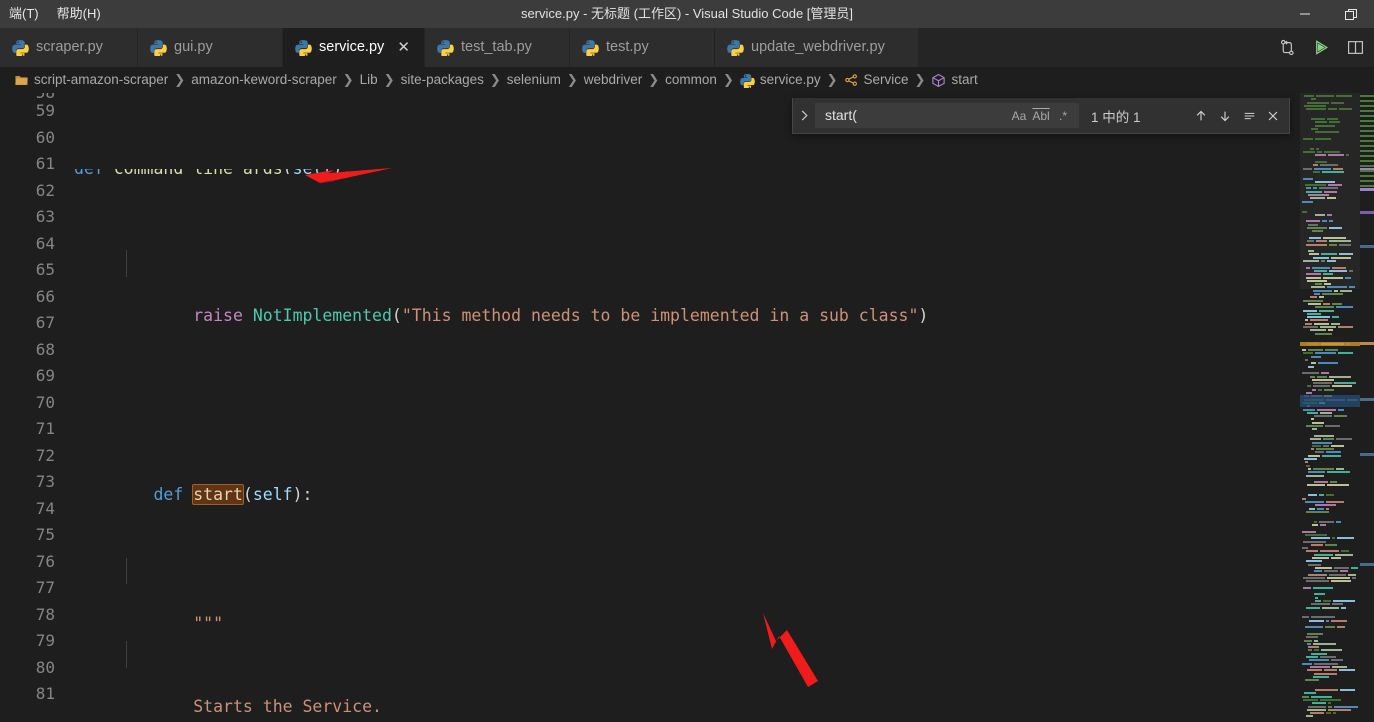 This screenshot has width=1374, height=722. Describe the element at coordinates (91, 80) in the screenshot. I see `breadcrumb-item-script-amazon-scraper: script-amazon-scraper` at that location.